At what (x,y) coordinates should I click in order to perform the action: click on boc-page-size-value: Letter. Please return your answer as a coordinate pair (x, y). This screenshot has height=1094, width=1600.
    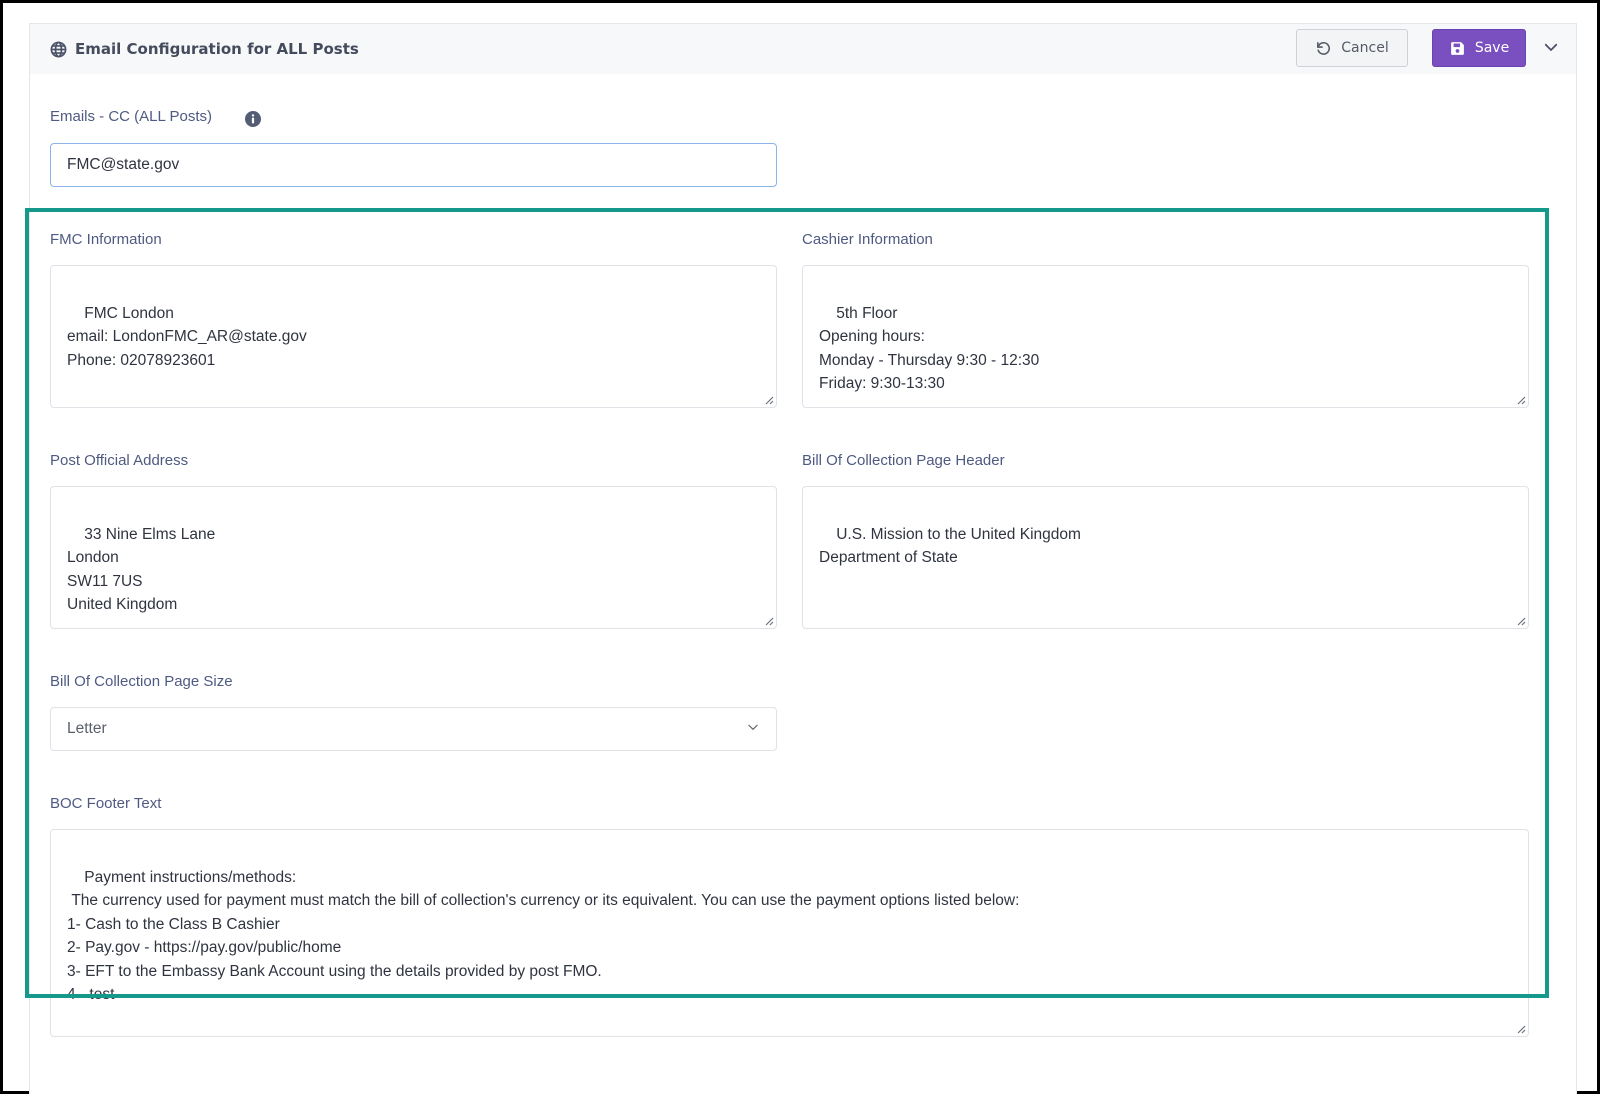
    Looking at the image, I should click on (87, 728).